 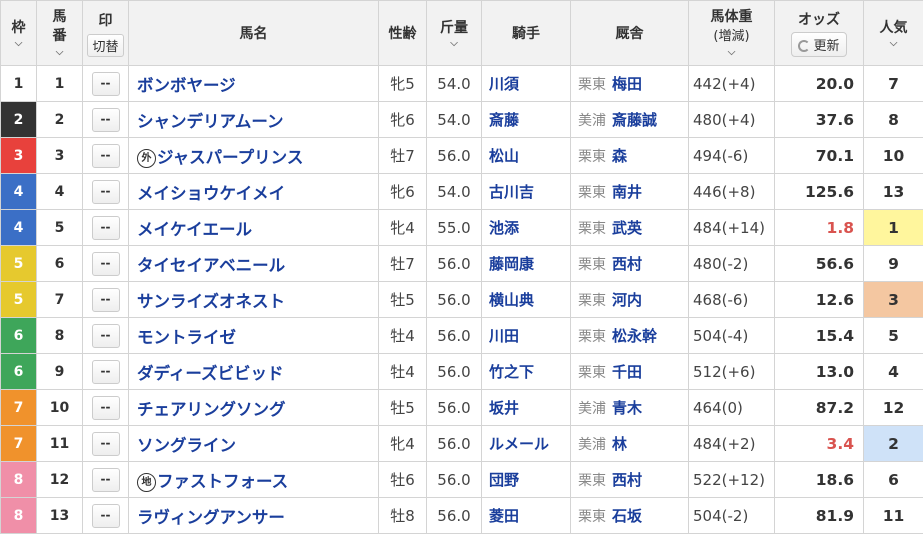 I want to click on horse-name-link: ファストフォース, so click(x=222, y=481).